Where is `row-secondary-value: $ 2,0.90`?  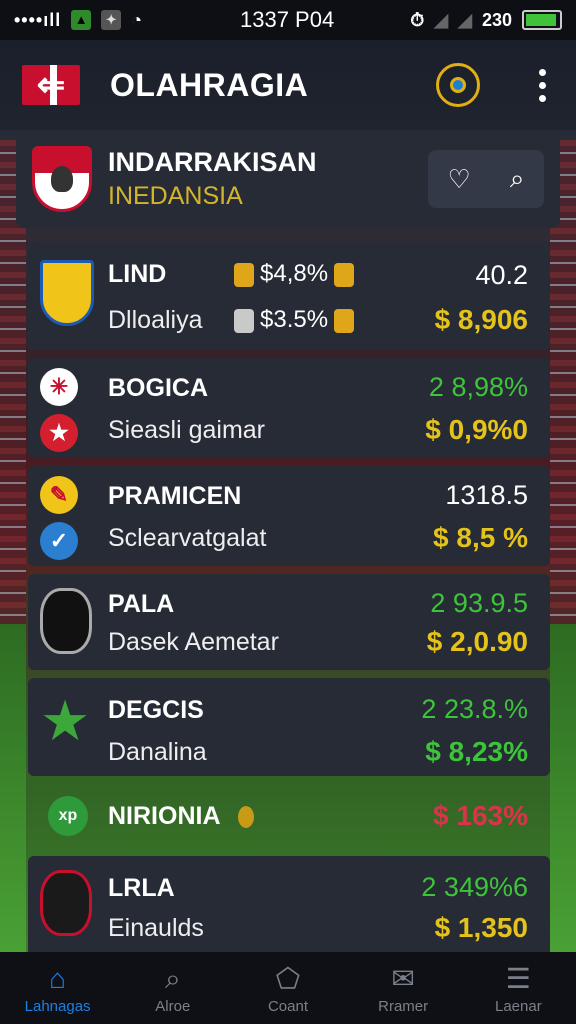
row-secondary-value: $ 2,0.90 is located at coordinates (477, 641).